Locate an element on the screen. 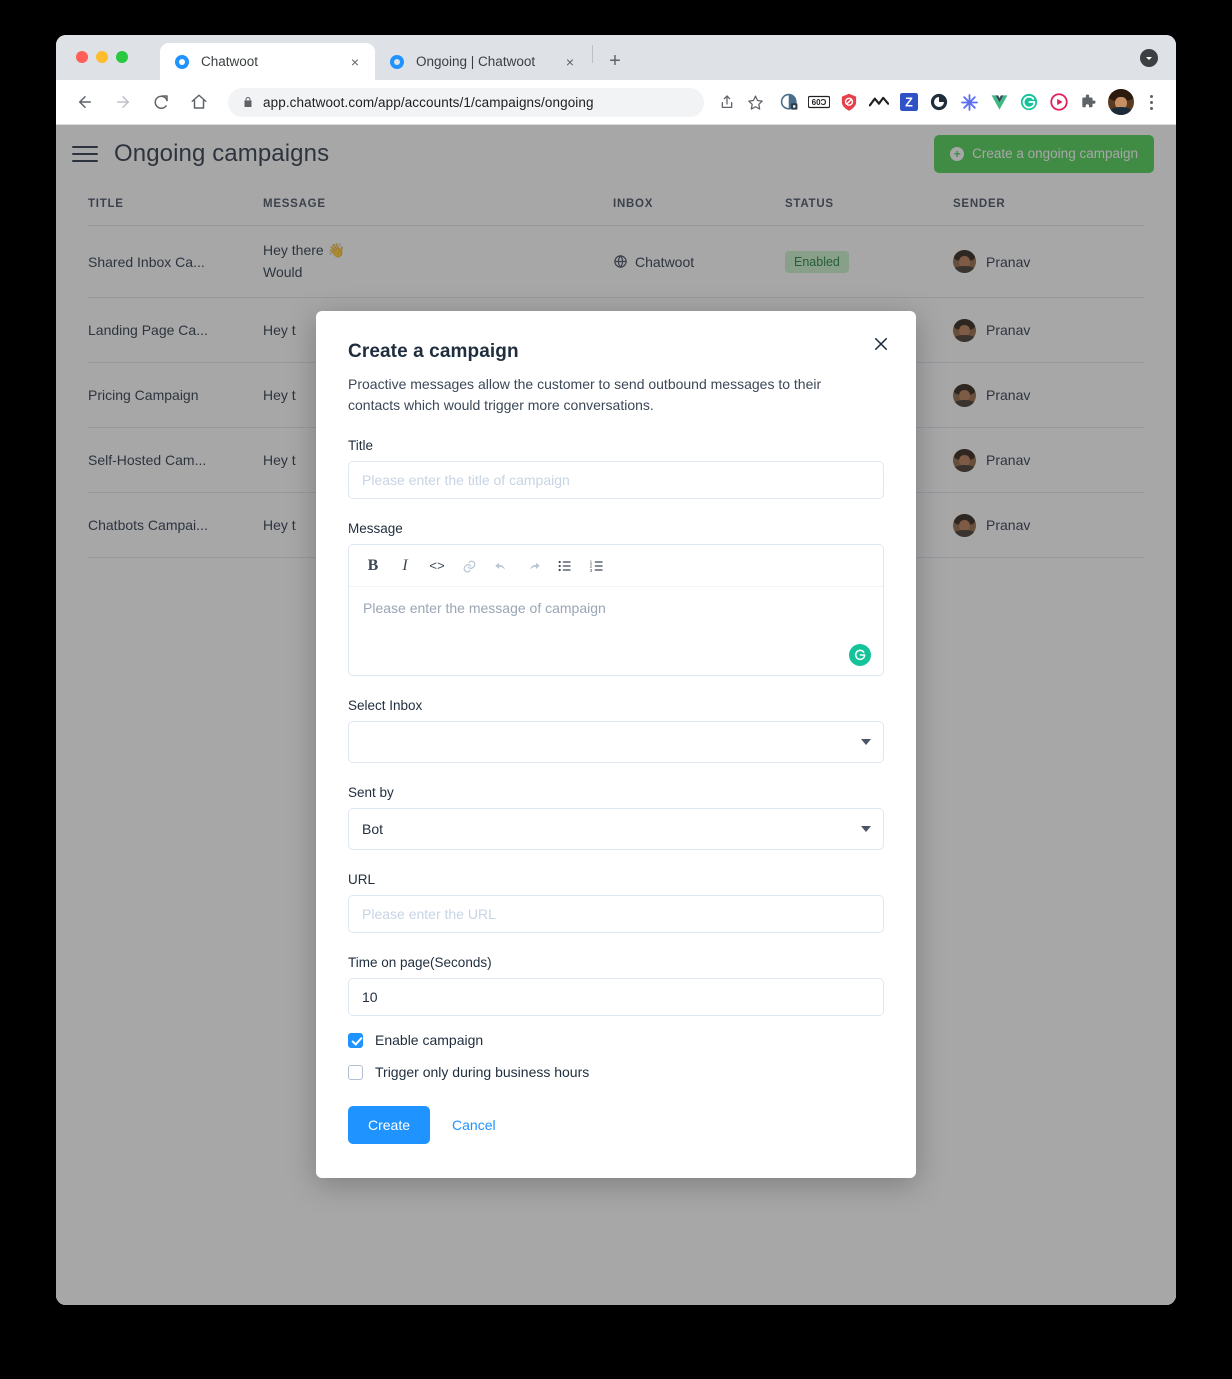 The image size is (1232, 1379). window-traffic-lights is located at coordinates (102, 57).